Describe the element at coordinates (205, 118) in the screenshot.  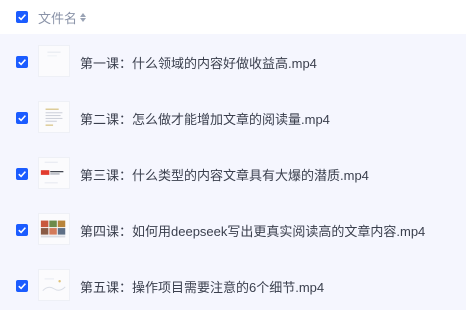
I see `file-name: 第二课：怎么做才能增加文章的阅读量.mp4` at that location.